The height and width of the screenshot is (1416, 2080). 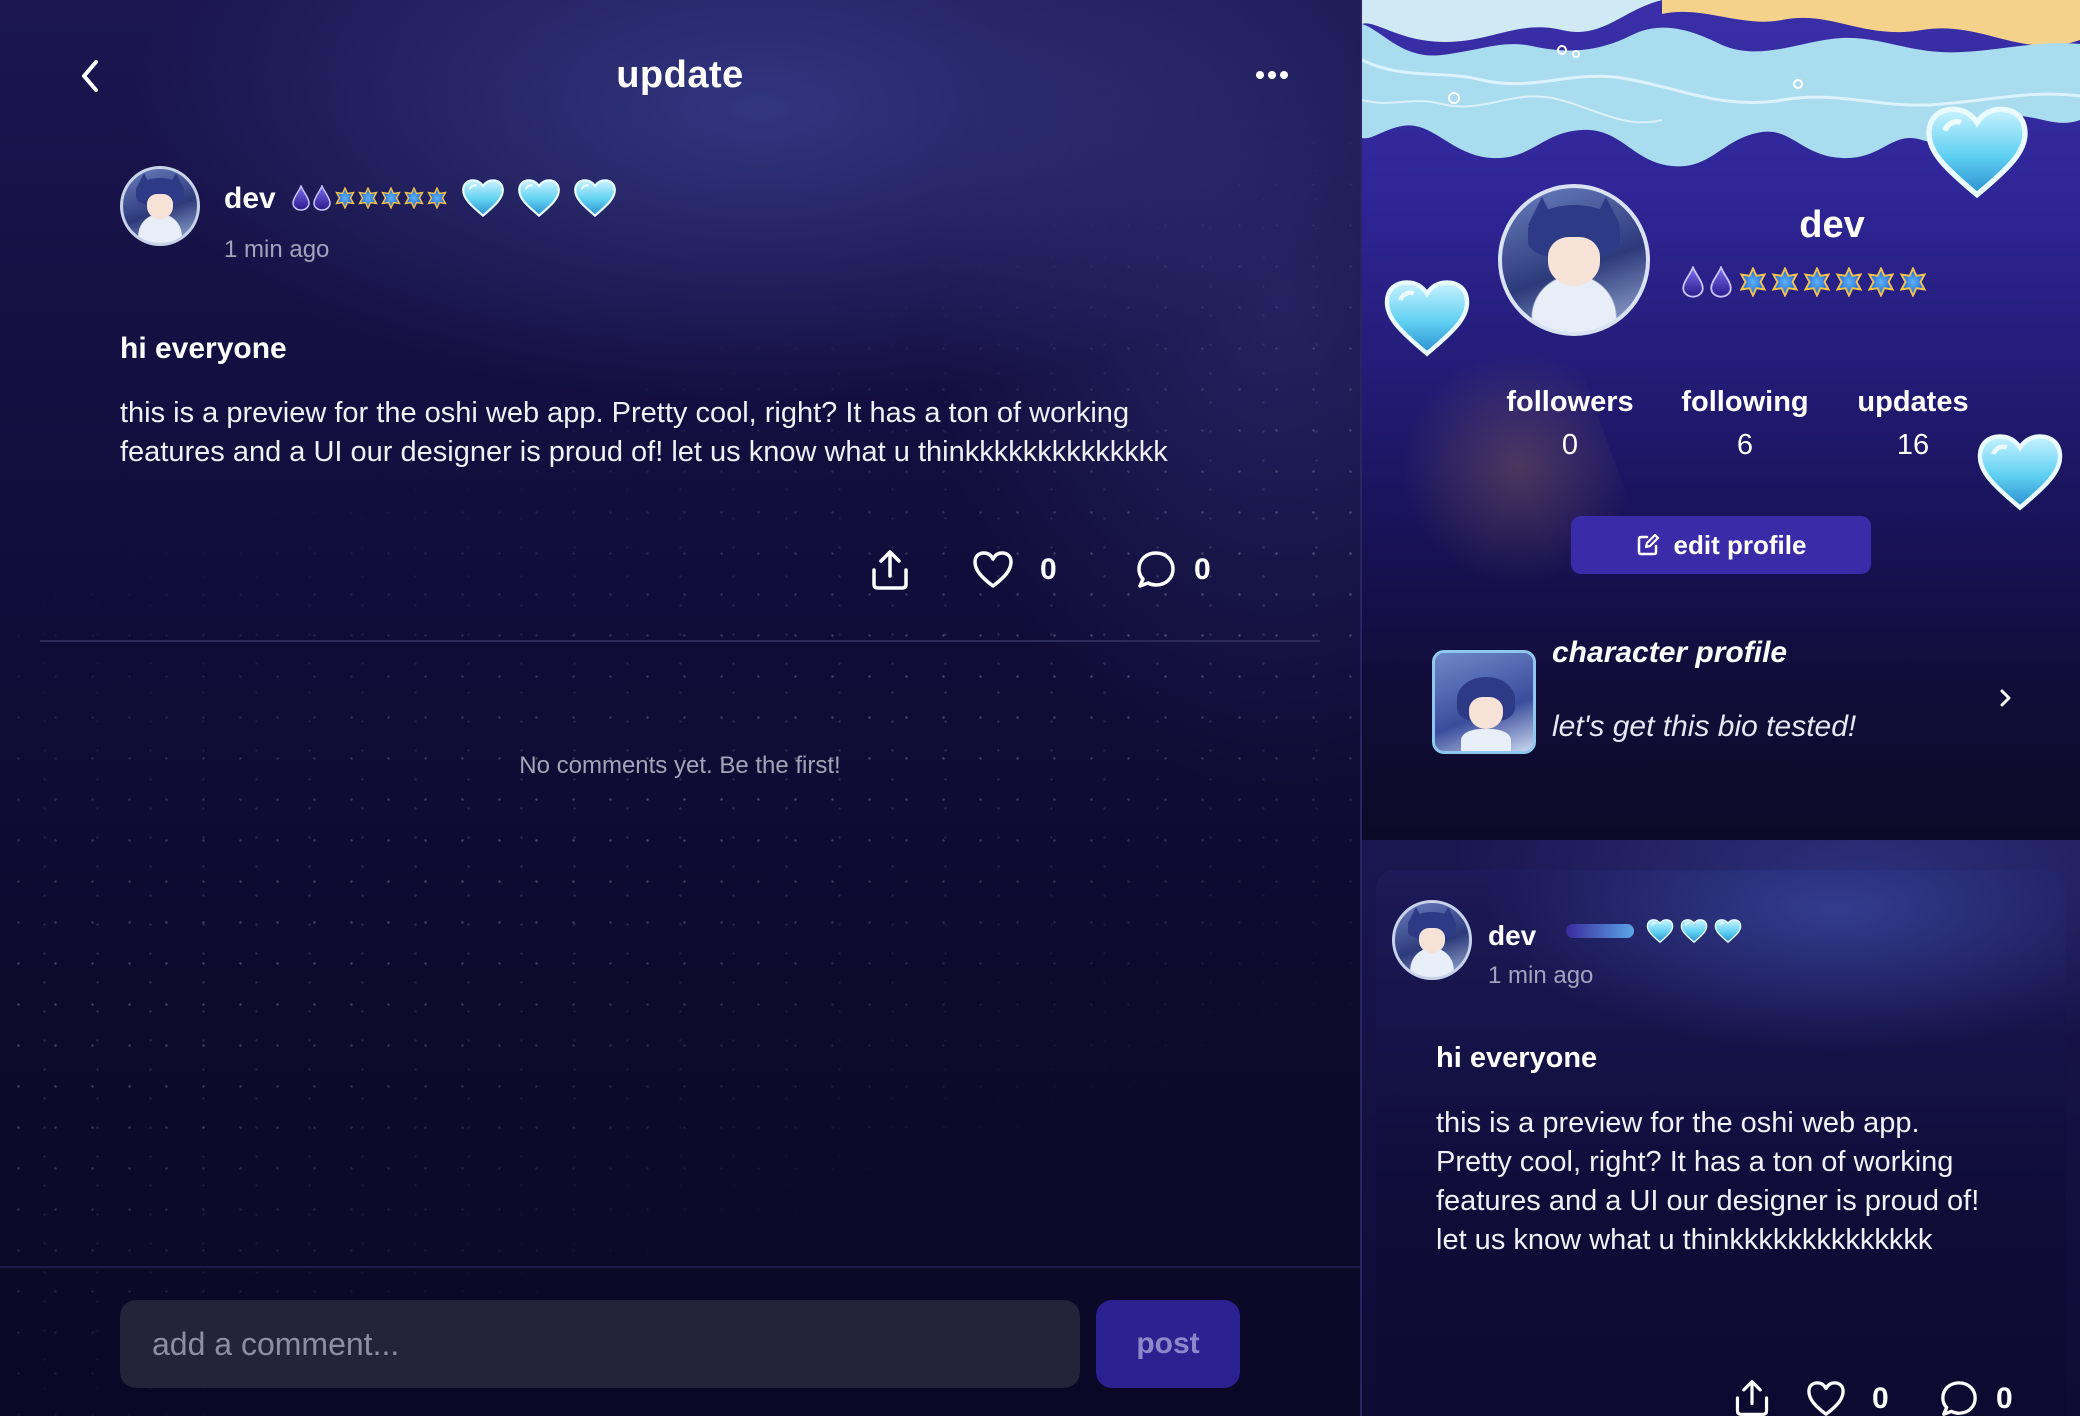 I want to click on stat-label: followers, so click(x=1570, y=402).